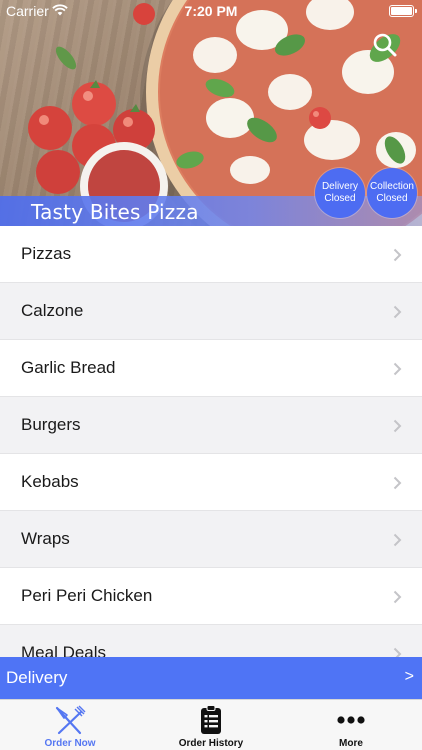 The image size is (422, 750). Describe the element at coordinates (45, 538) in the screenshot. I see `category-label: Wraps` at that location.